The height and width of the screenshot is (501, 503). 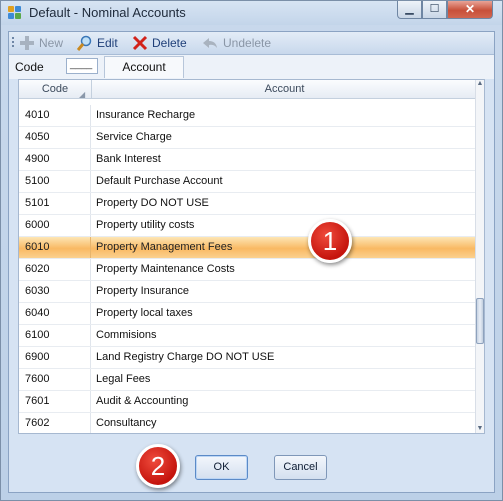 I want to click on row-code-cell: 6010, so click(x=55, y=247).